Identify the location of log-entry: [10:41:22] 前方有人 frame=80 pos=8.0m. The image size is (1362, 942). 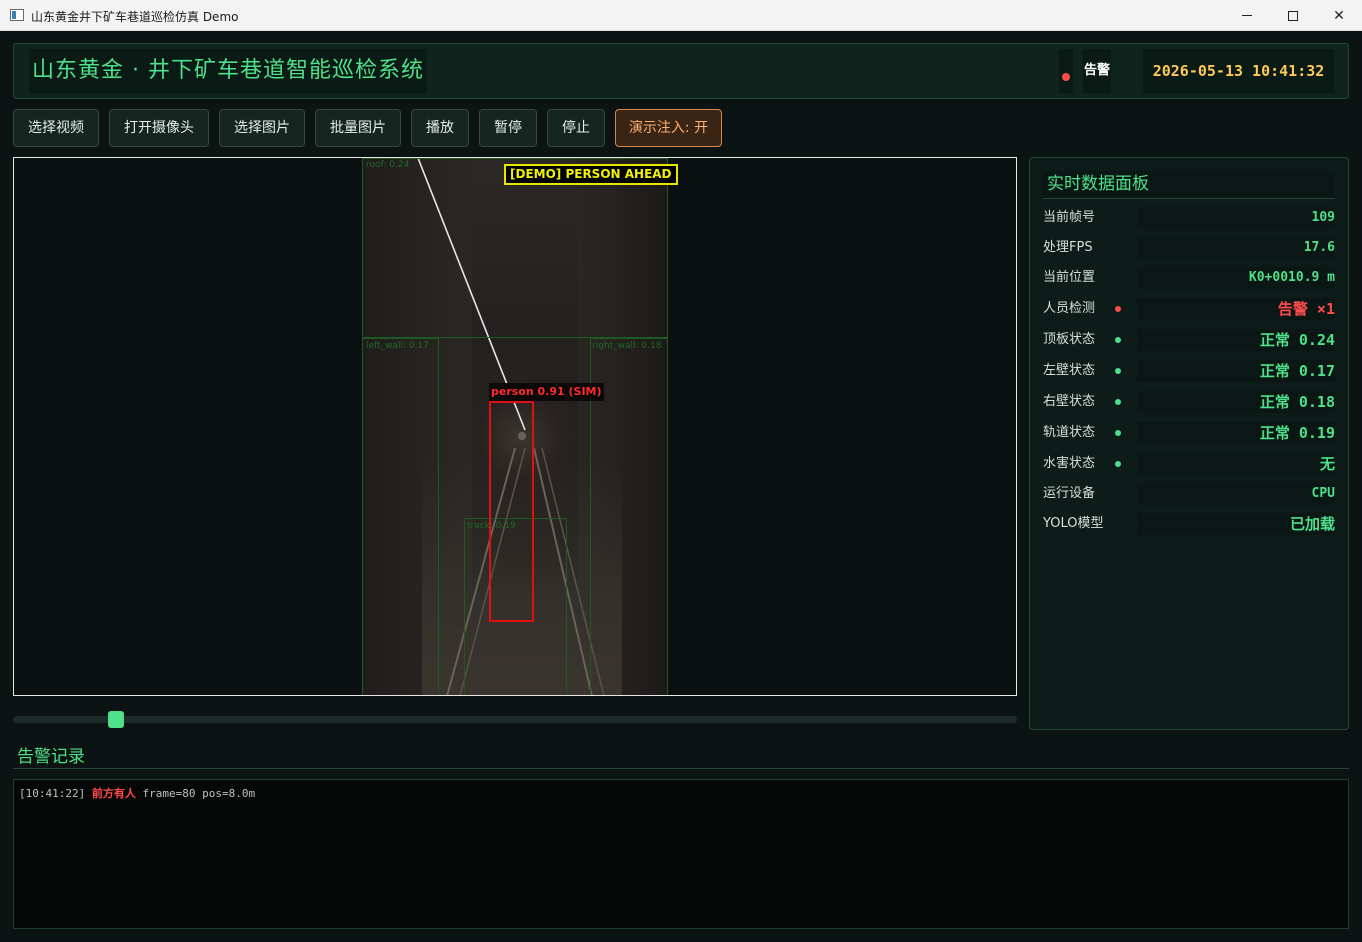
(137, 793).